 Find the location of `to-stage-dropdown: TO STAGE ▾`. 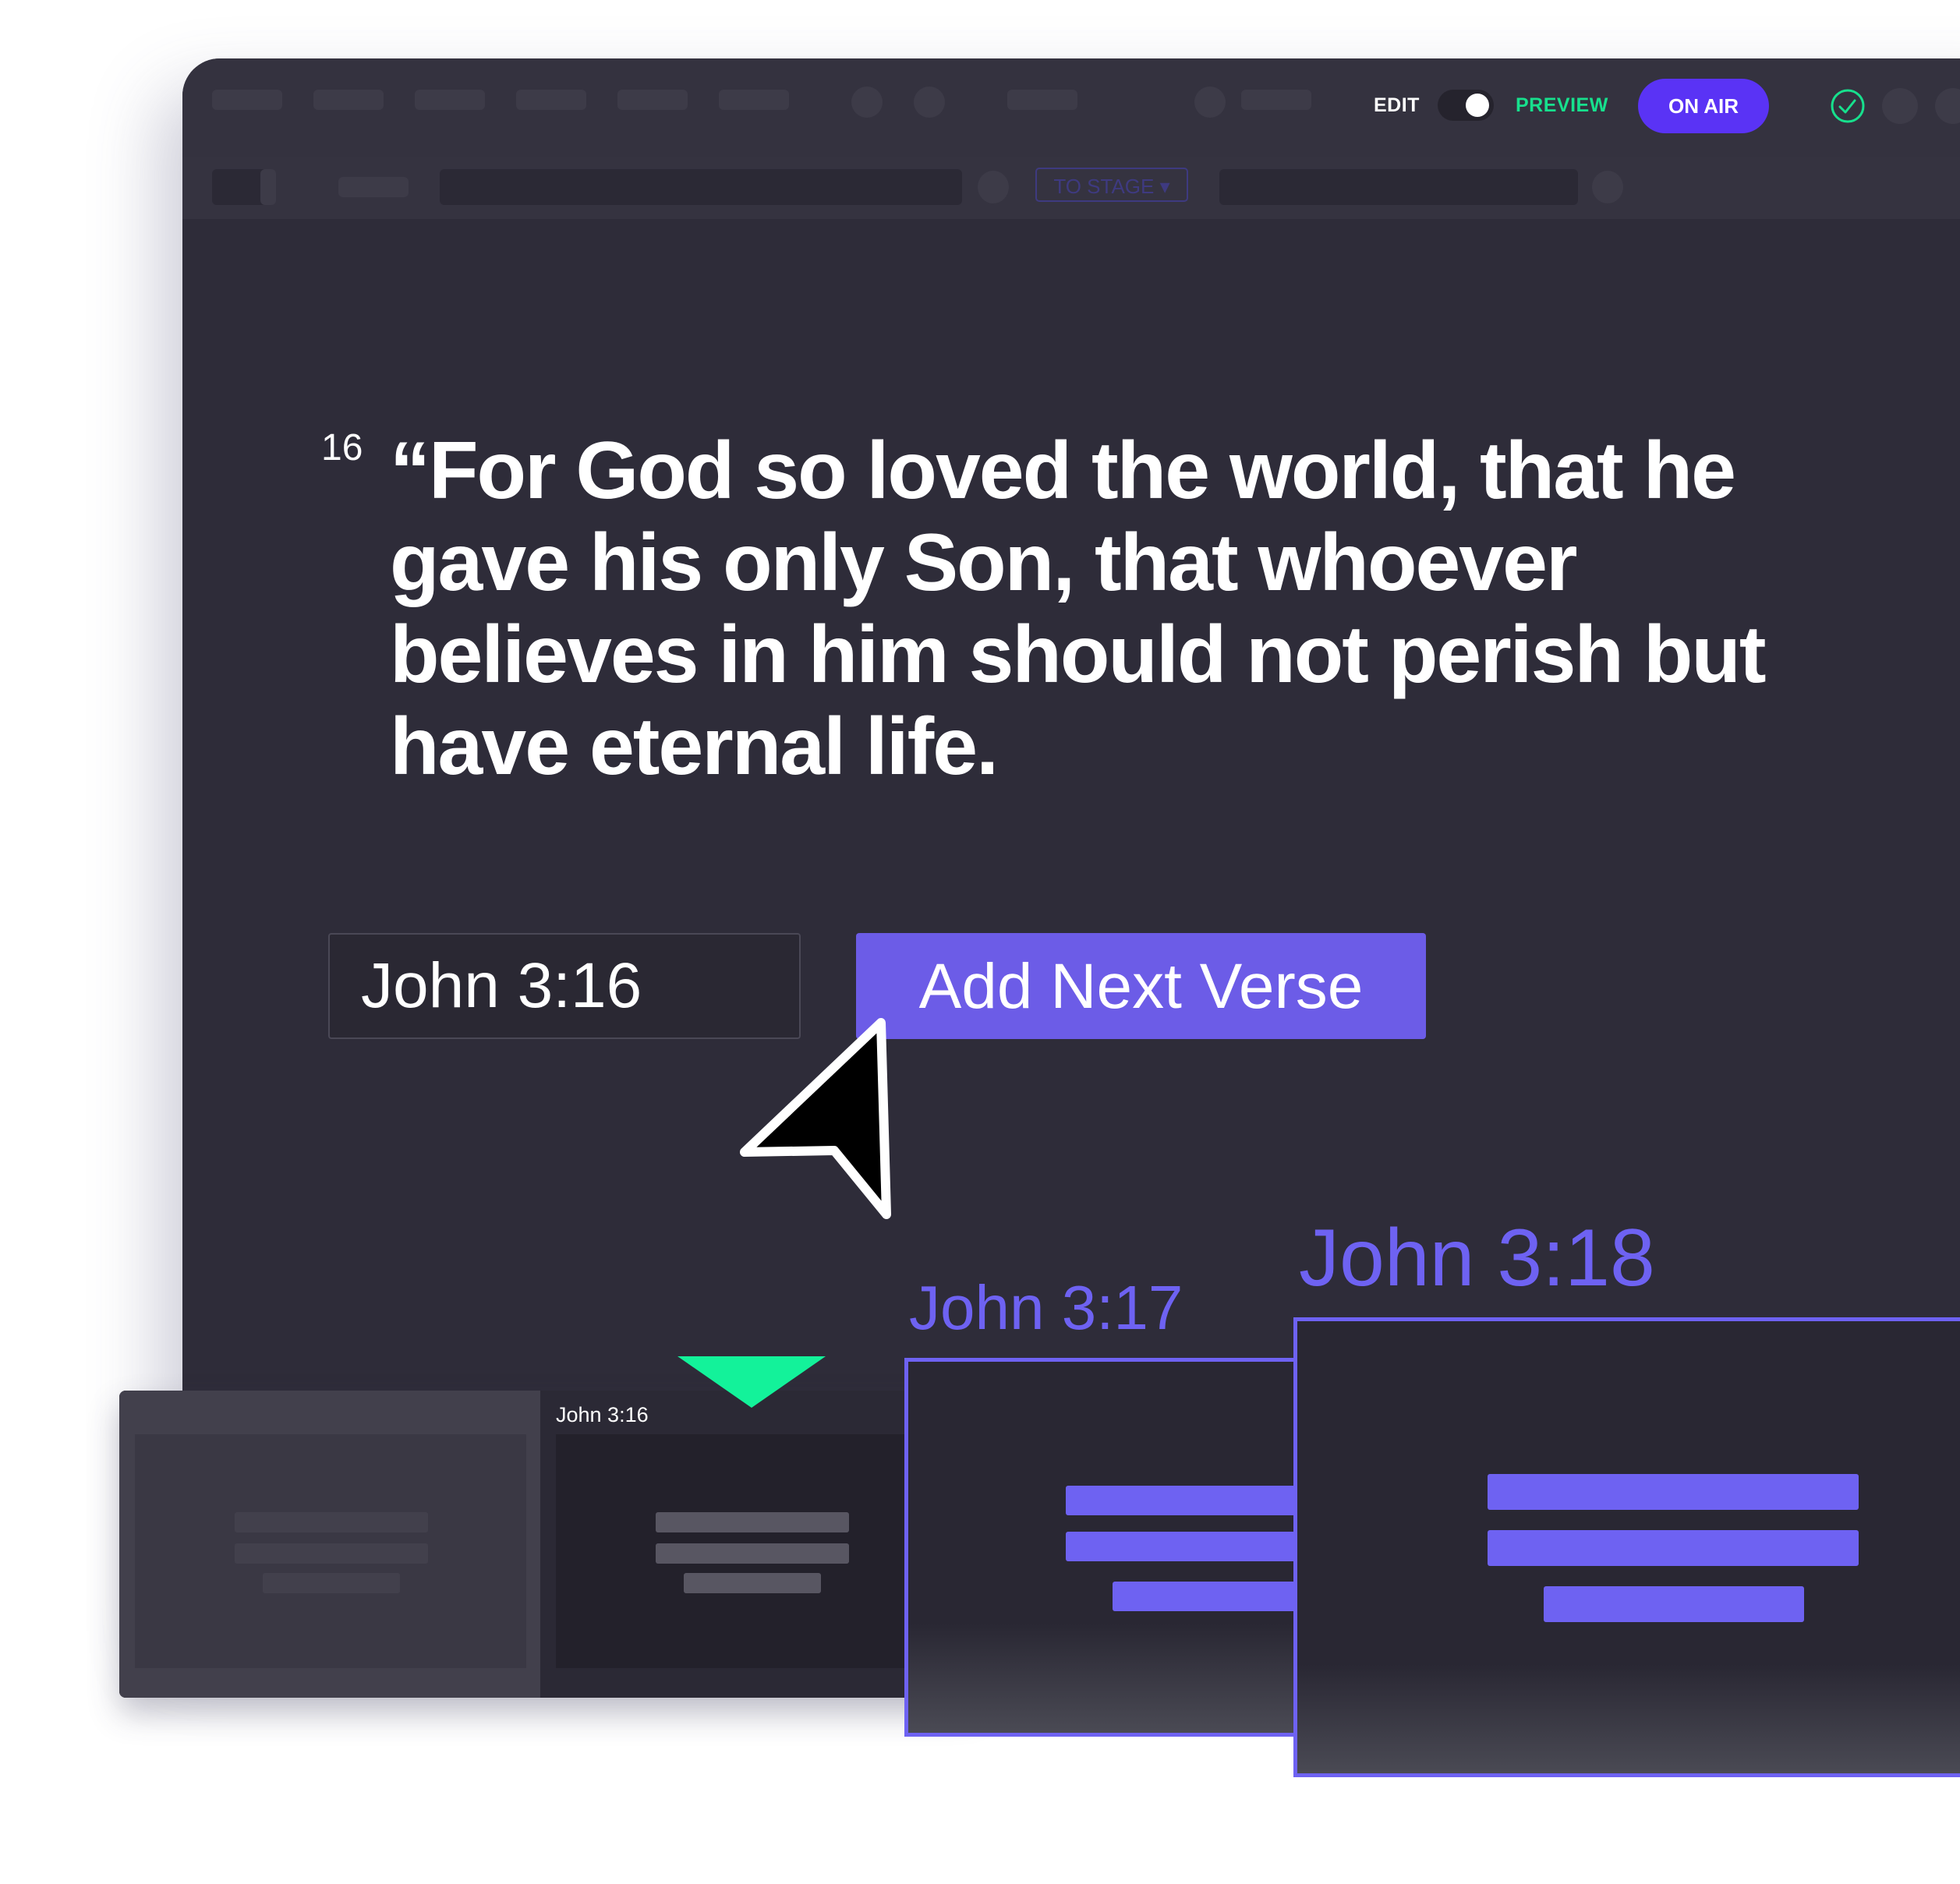

to-stage-dropdown: TO STAGE ▾ is located at coordinates (1111, 185).